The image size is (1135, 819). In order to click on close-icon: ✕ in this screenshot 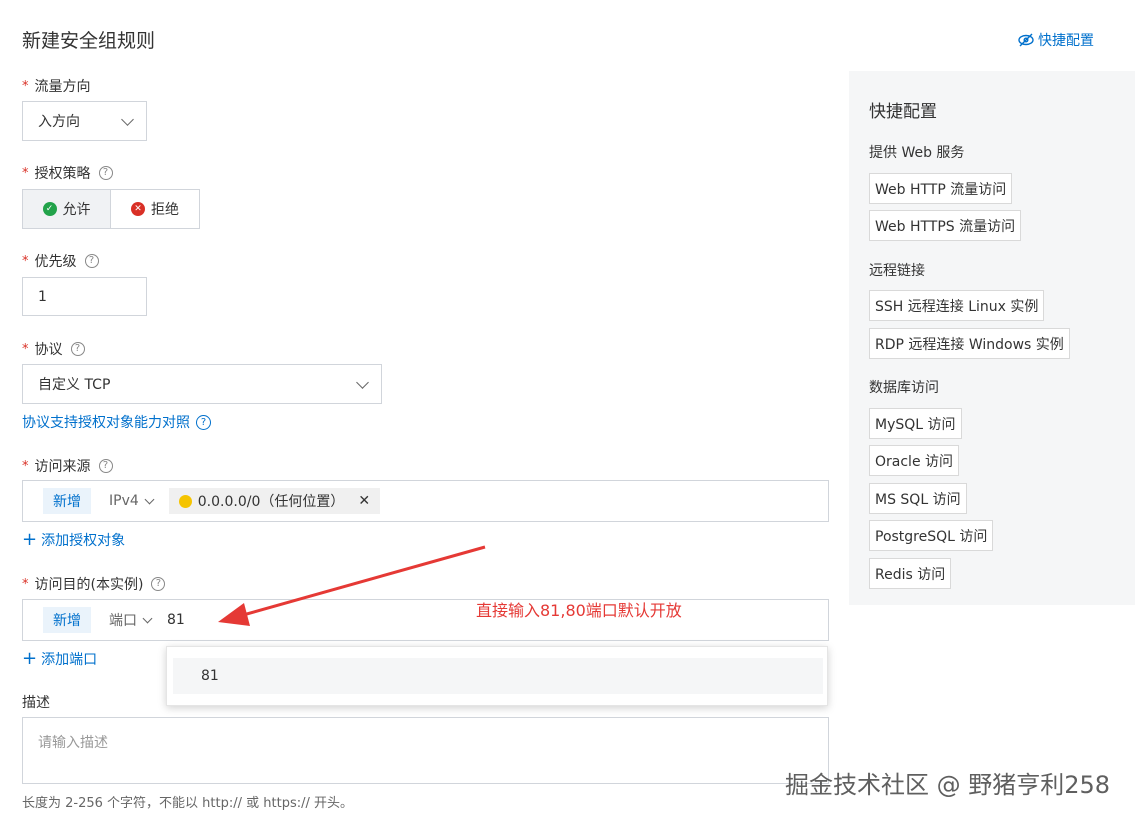, I will do `click(364, 501)`.